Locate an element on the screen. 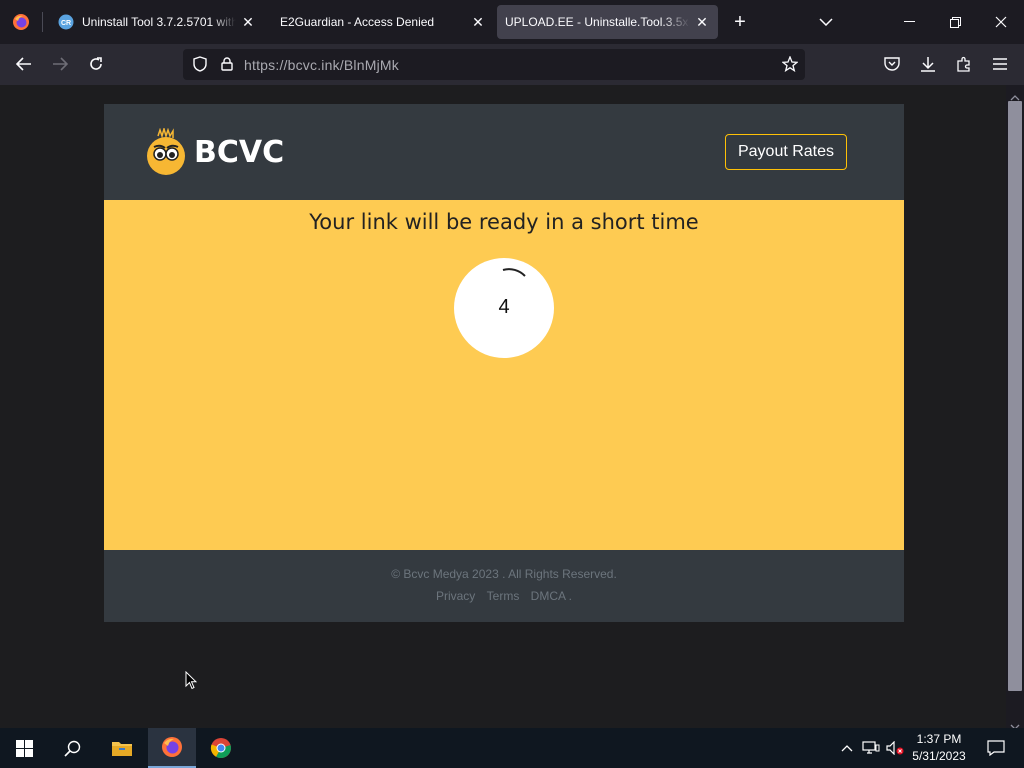  scrollbar-thumb is located at coordinates (1015, 396).